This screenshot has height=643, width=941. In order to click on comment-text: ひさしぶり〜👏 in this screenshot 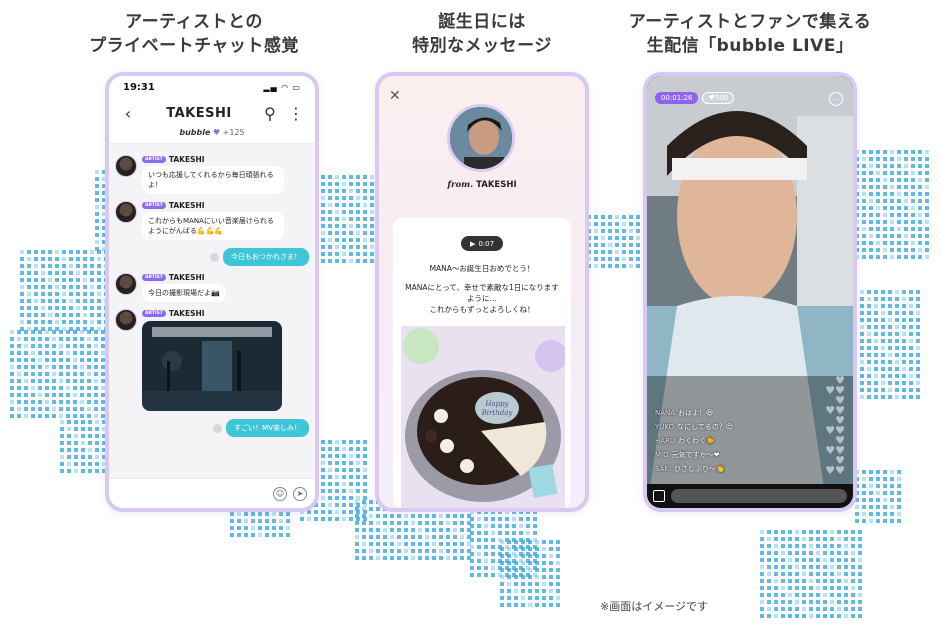, I will do `click(699, 469)`.